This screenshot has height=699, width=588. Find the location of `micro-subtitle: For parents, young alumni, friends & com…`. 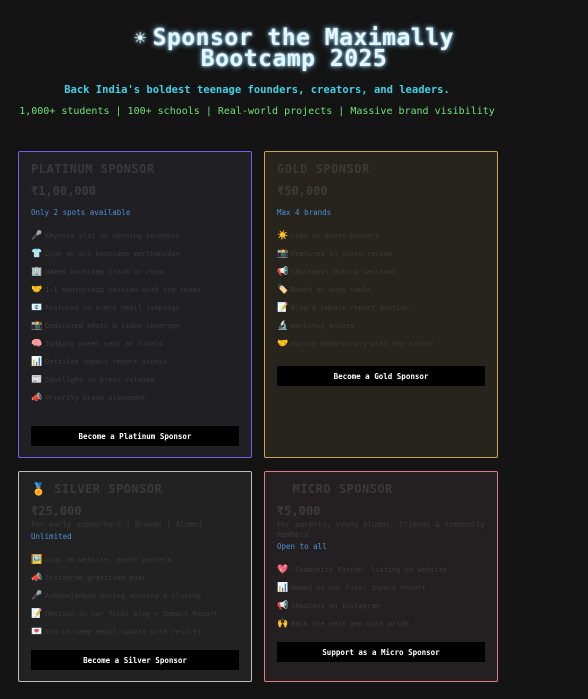

micro-subtitle: For parents, young alumni, friends & com… is located at coordinates (381, 529).